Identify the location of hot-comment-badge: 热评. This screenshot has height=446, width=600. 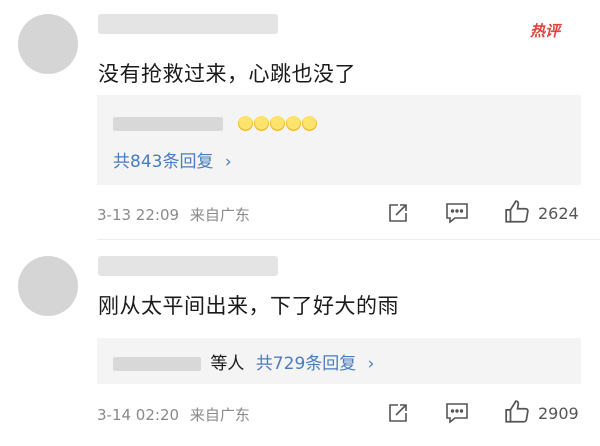
(545, 31).